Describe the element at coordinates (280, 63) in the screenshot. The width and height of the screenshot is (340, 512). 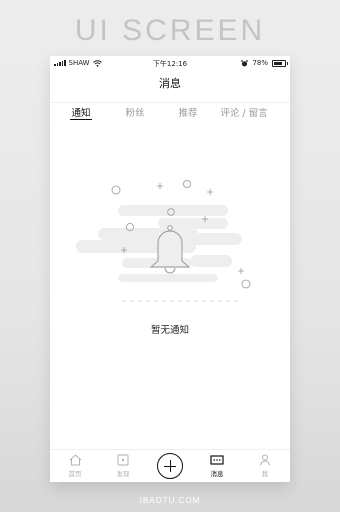
I see `battery-icon` at that location.